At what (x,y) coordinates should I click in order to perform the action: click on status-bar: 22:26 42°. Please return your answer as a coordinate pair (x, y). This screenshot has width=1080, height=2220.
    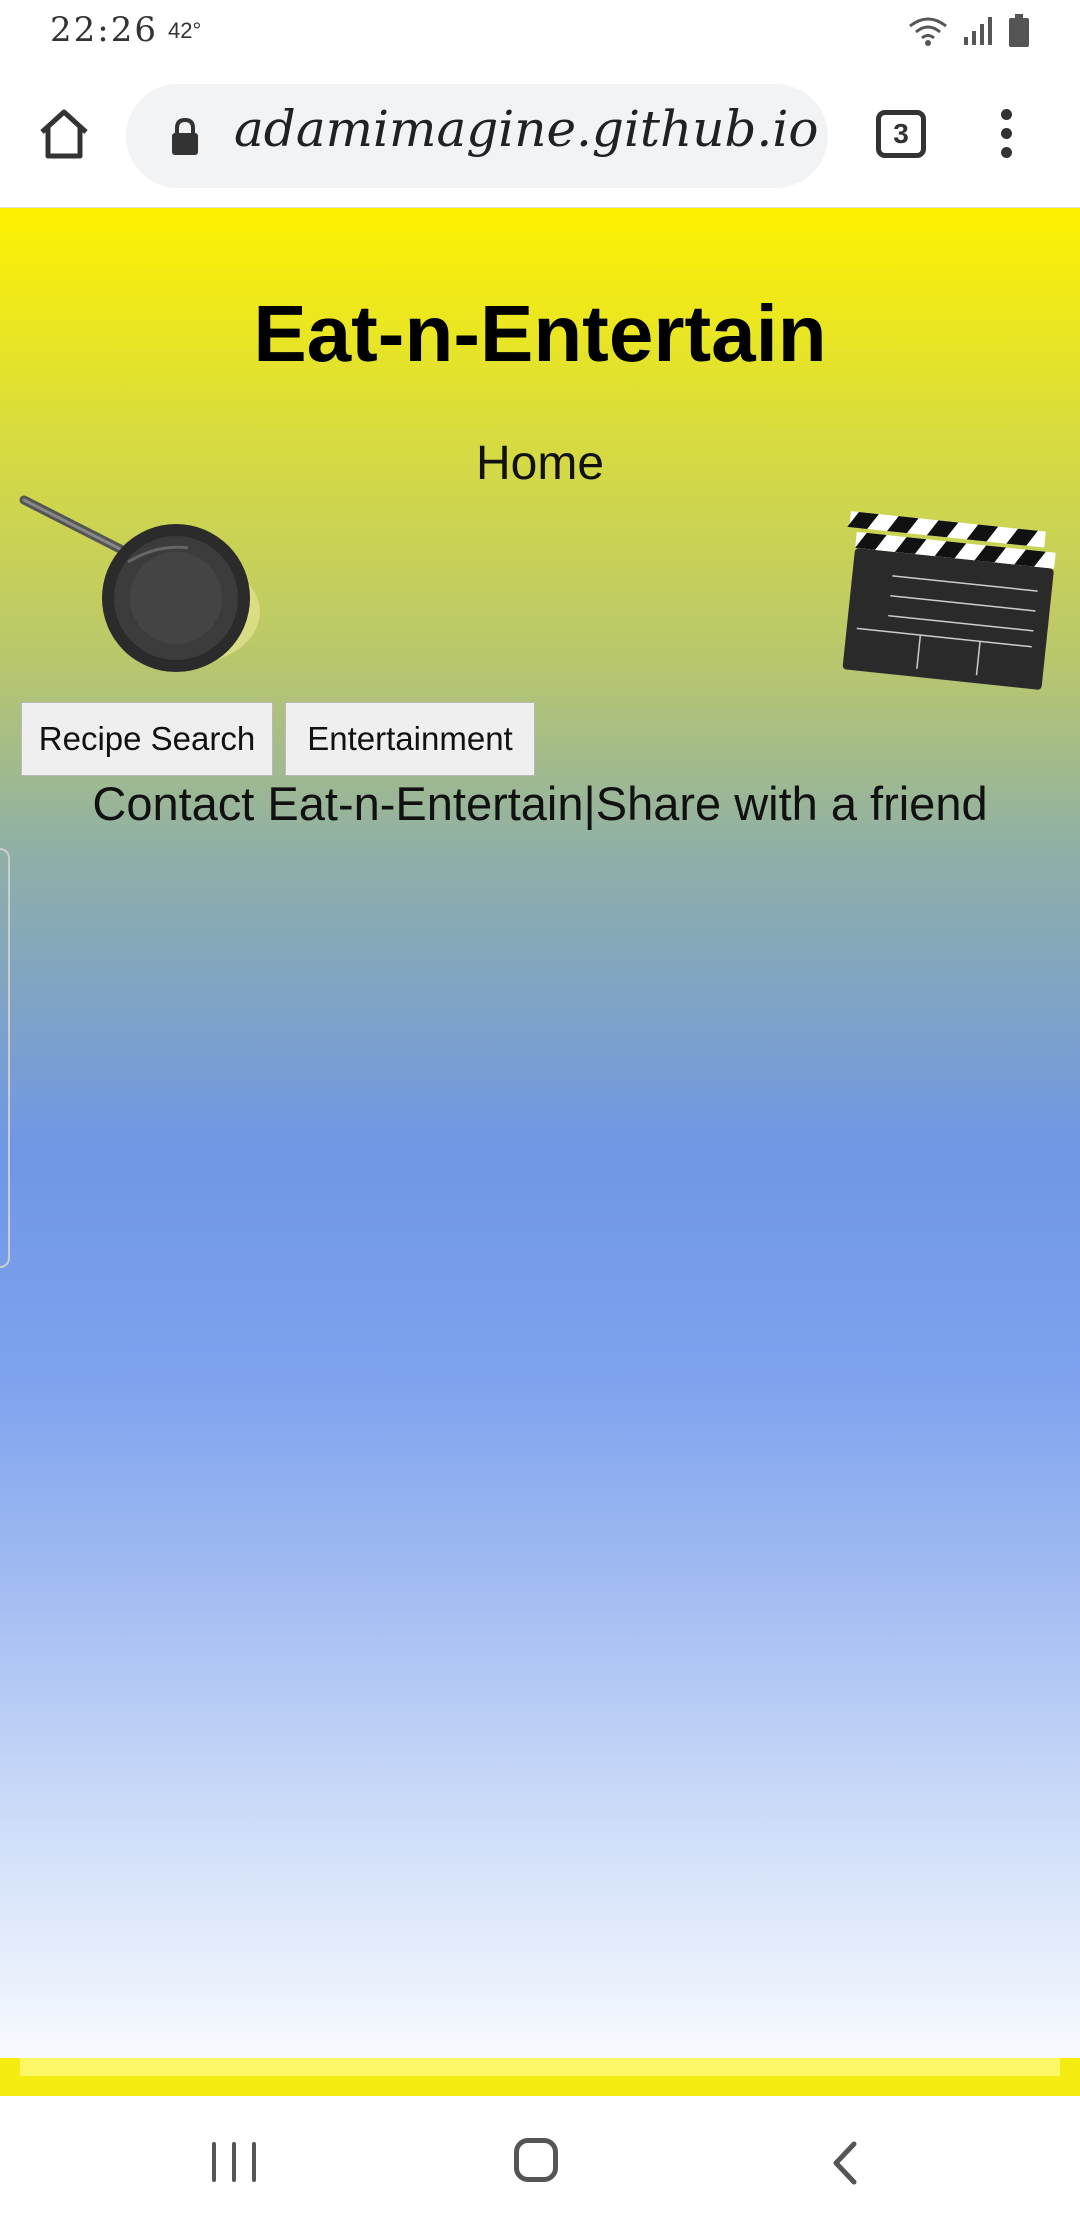
    Looking at the image, I should click on (540, 32).